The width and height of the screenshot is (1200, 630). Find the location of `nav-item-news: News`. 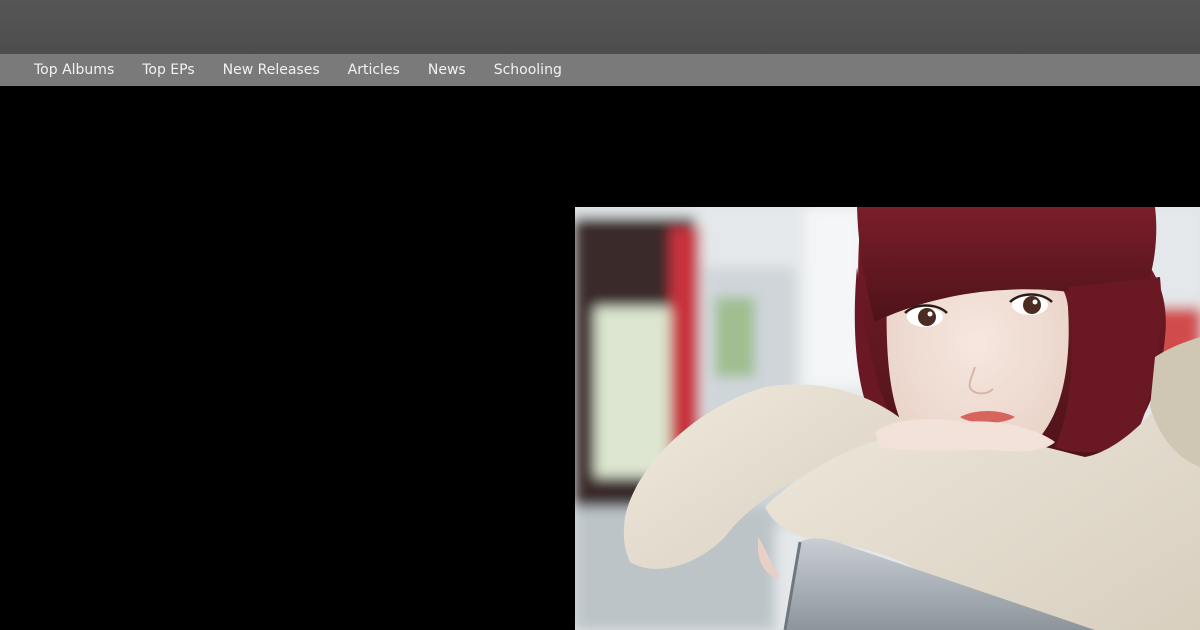

nav-item-news: News is located at coordinates (447, 70).